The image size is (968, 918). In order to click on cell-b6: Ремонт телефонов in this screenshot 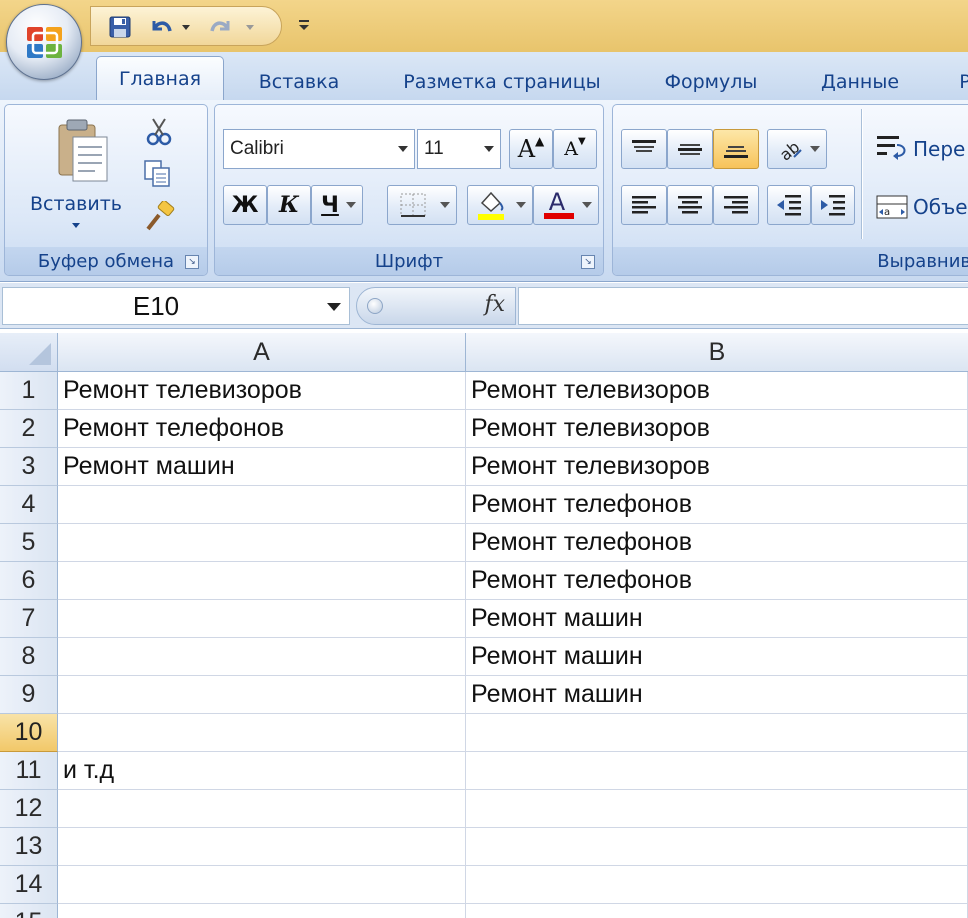, I will do `click(717, 581)`.